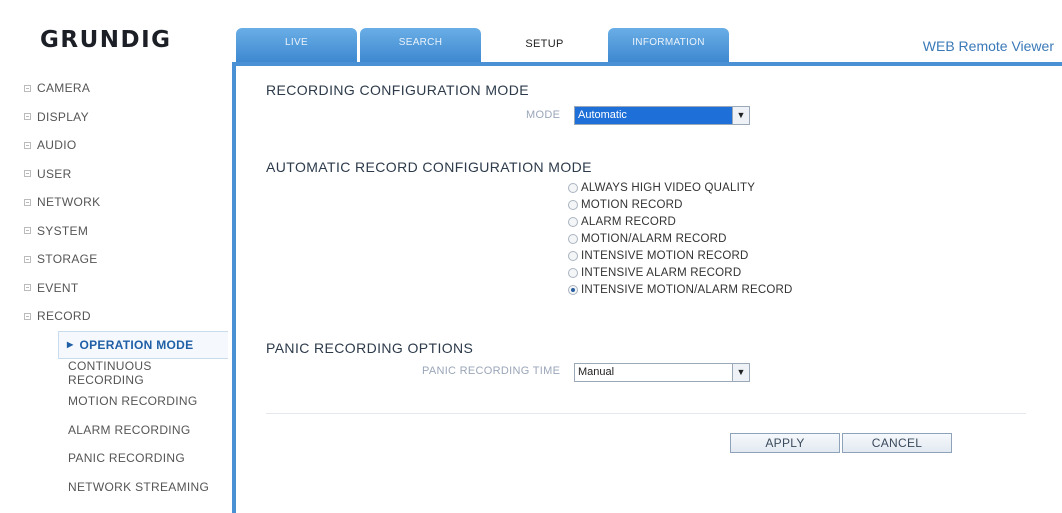 This screenshot has width=1062, height=513. What do you see at coordinates (687, 289) in the screenshot?
I see `radio-label: INTENSIVE MOTION/ALARM RECORD` at bounding box center [687, 289].